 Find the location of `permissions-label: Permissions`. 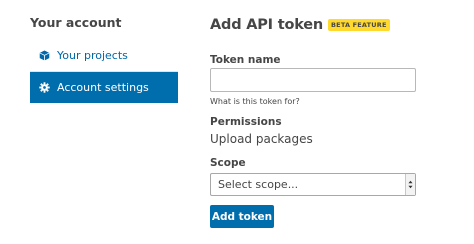

permissions-label: Permissions is located at coordinates (246, 122).